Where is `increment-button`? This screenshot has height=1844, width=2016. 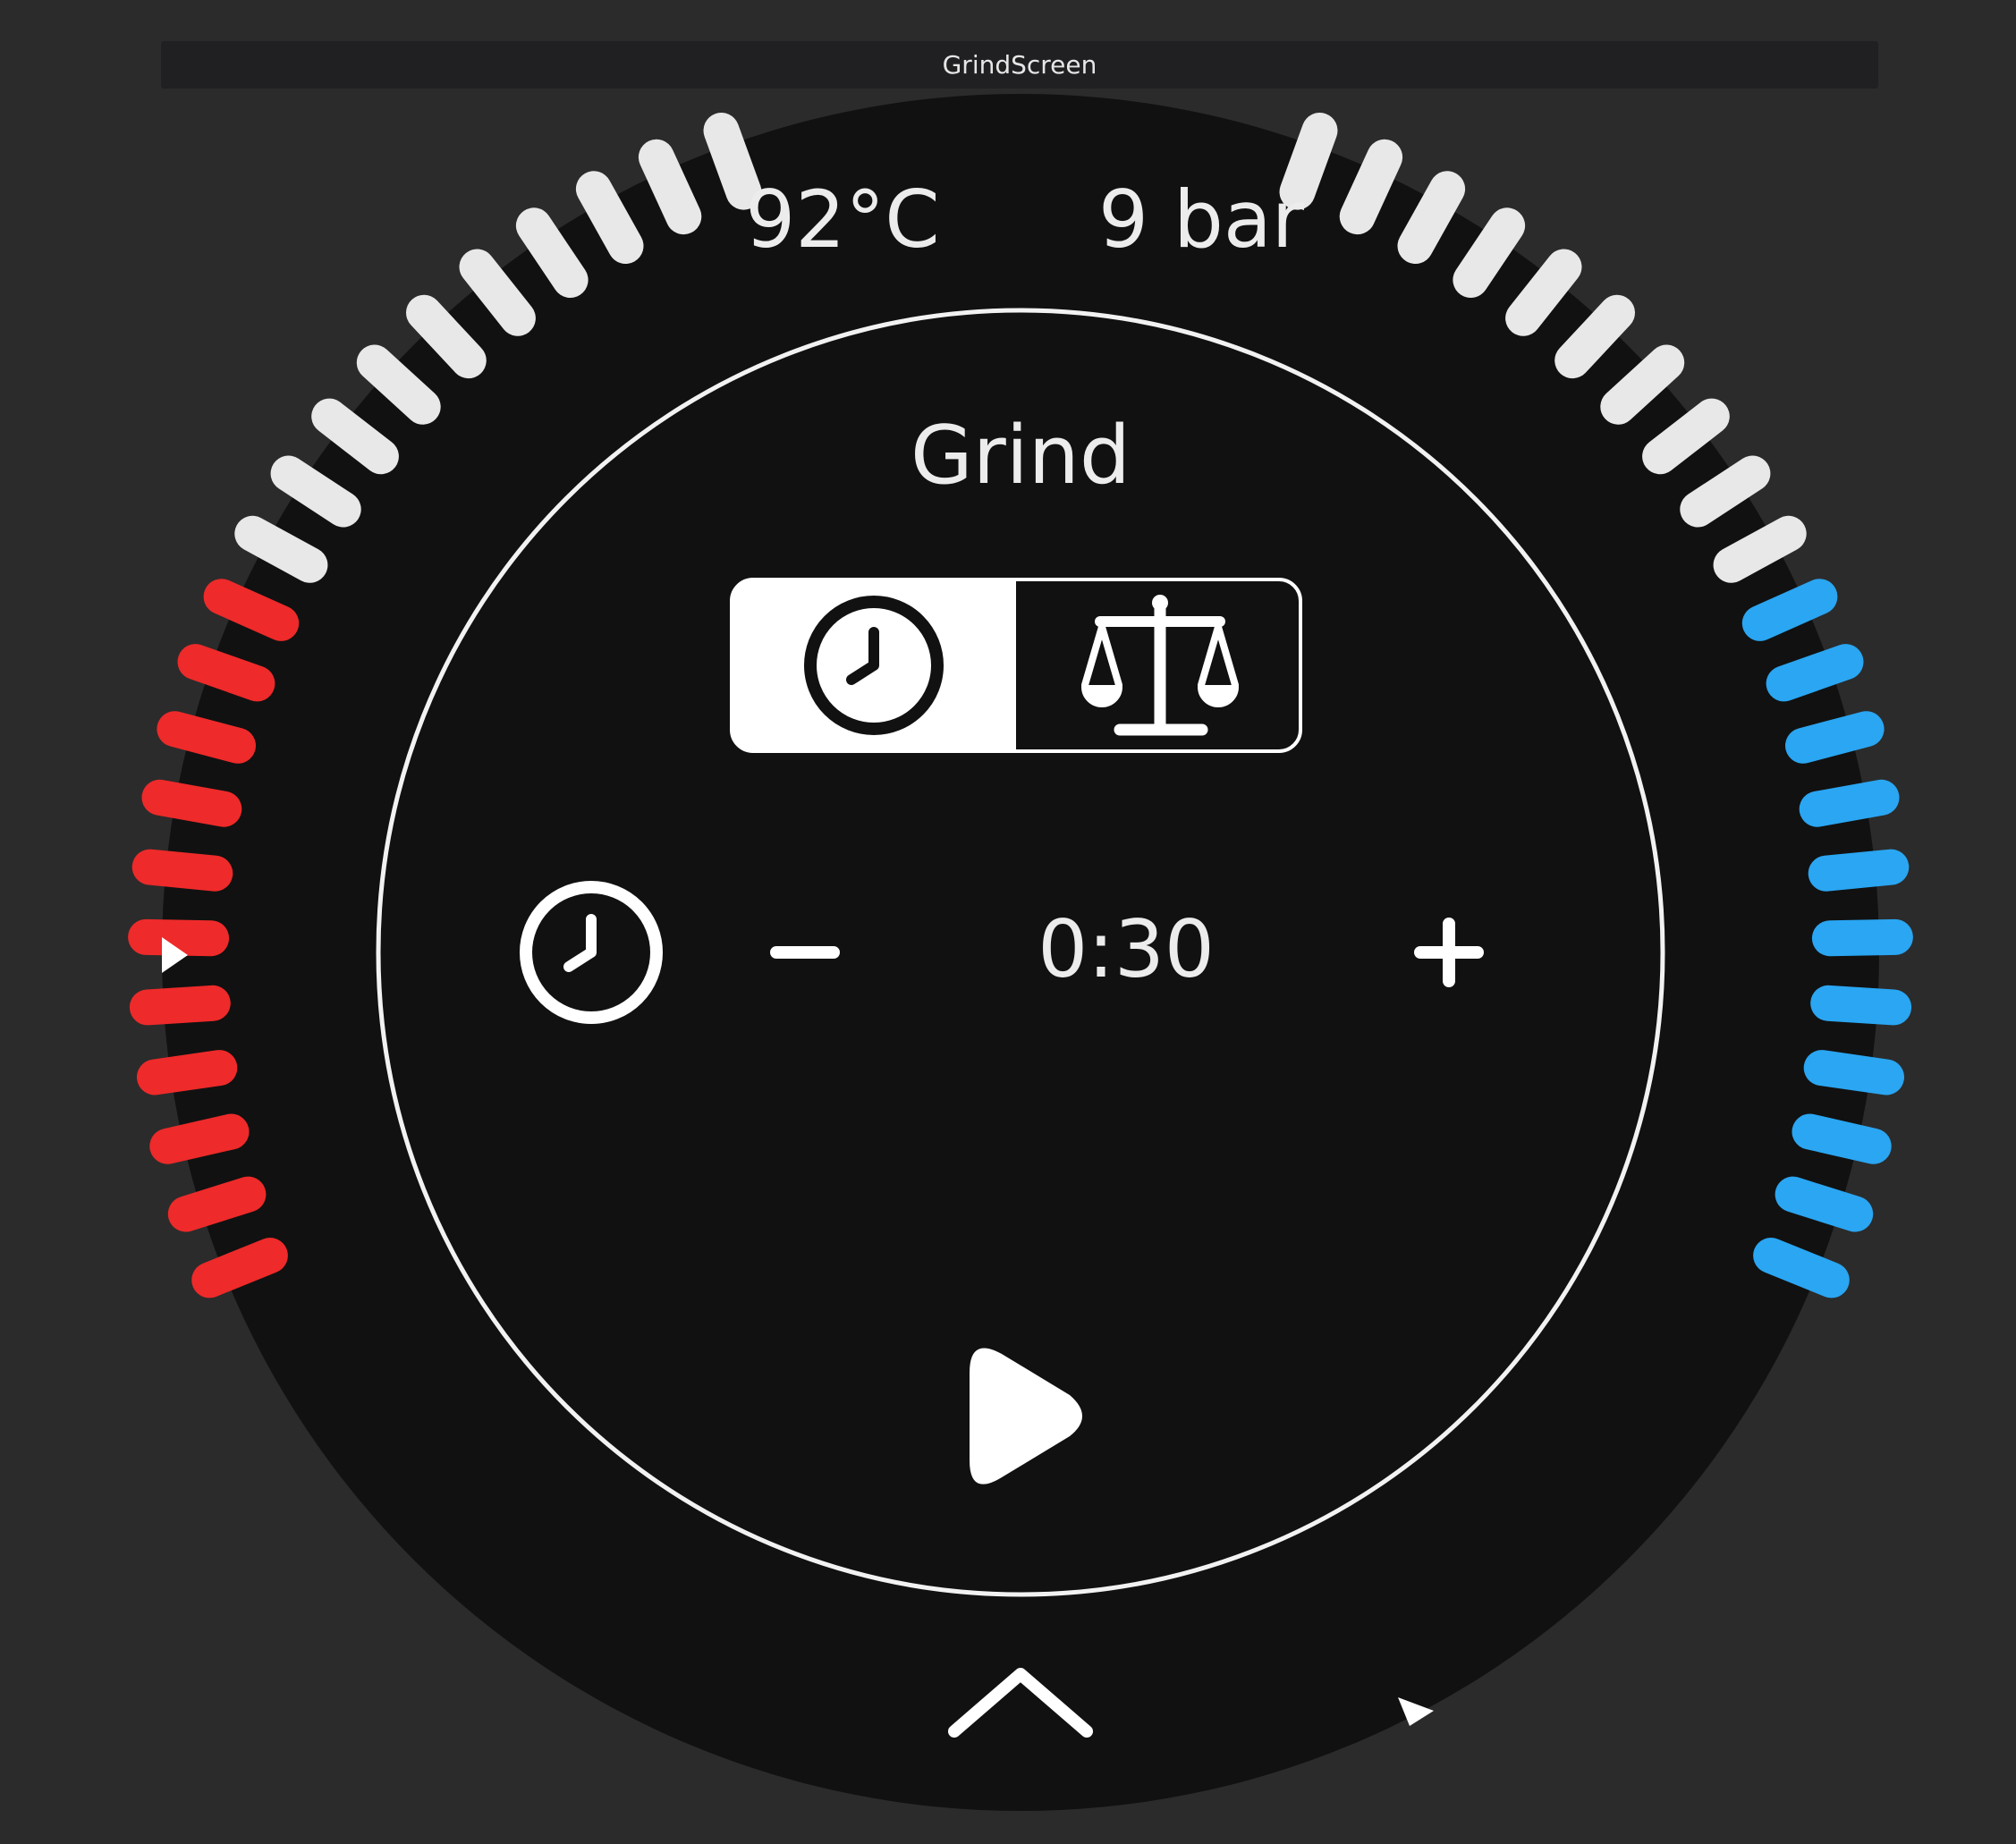
increment-button is located at coordinates (1449, 952).